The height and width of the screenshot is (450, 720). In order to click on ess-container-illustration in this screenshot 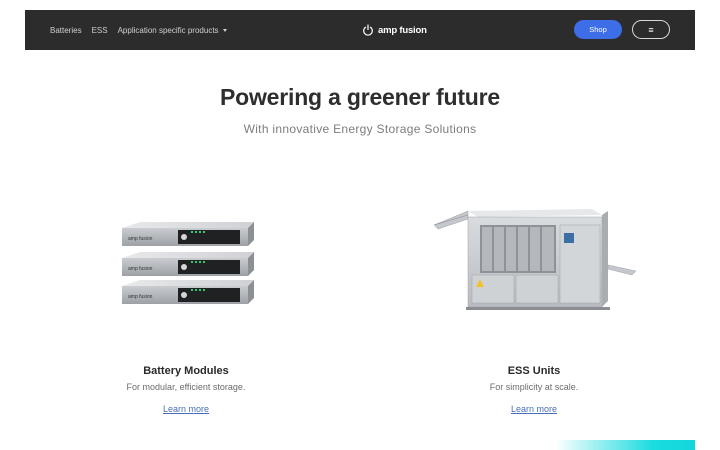, I will do `click(535, 259)`.